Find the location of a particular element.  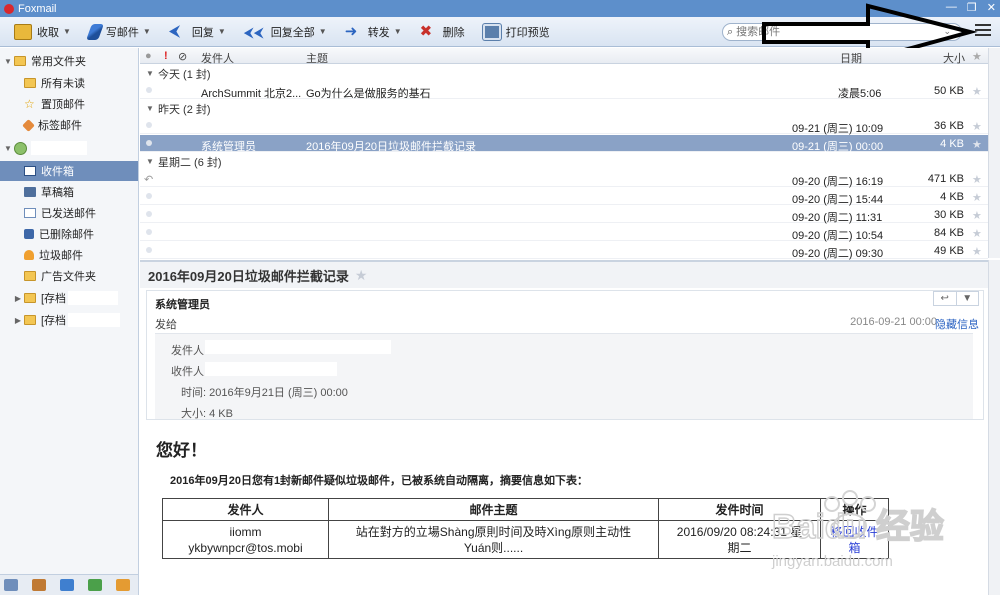

minimize-icon: — is located at coordinates (951, 7).